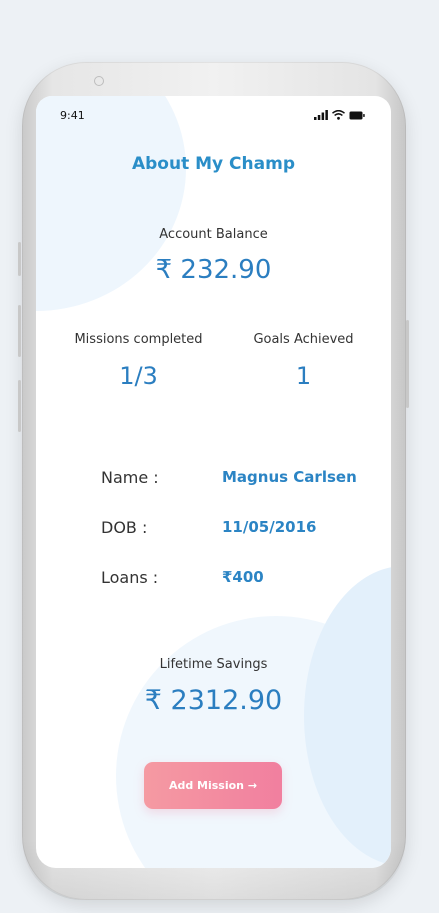 This screenshot has height=913, width=439. Describe the element at coordinates (407, 364) in the screenshot. I see `power-button` at that location.